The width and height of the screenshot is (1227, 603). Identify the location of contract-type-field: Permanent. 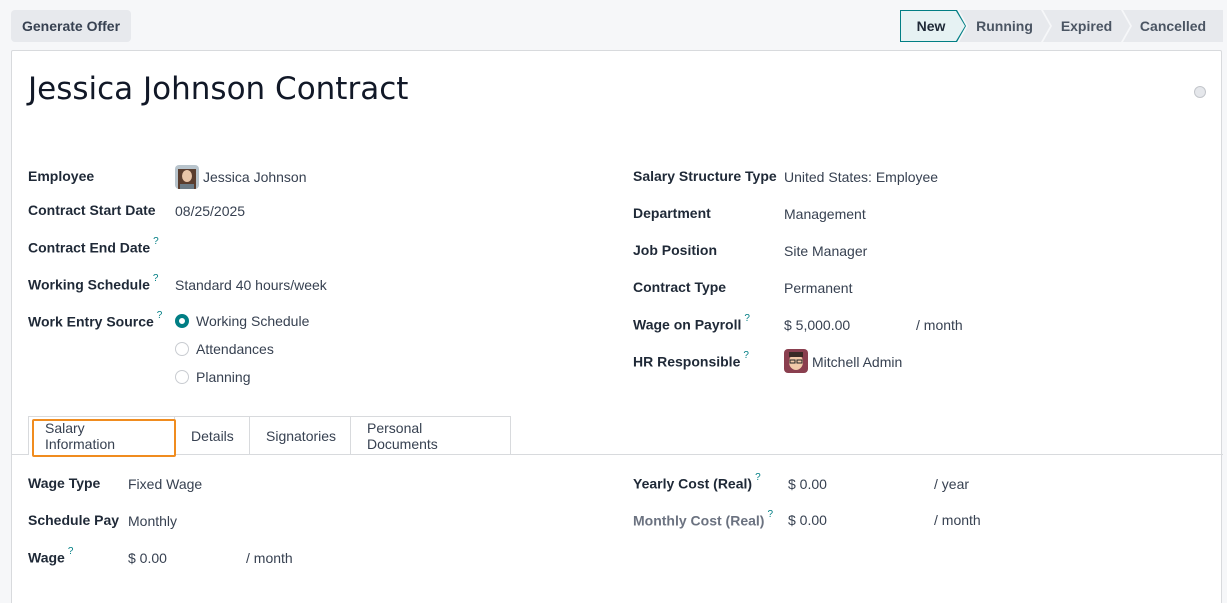
(818, 288).